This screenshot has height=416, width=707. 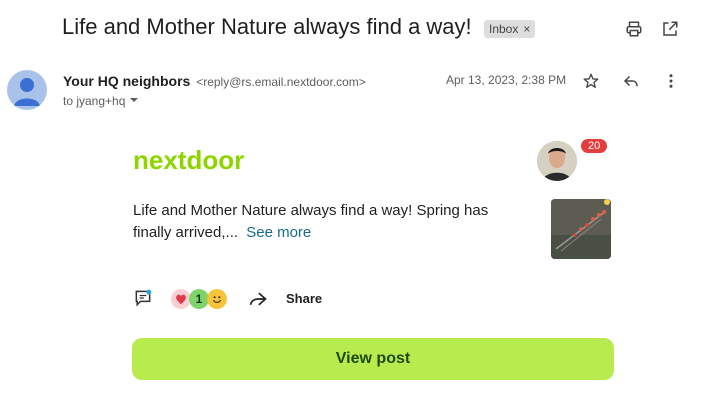 I want to click on brand-logo-text: nextdoor, so click(x=188, y=160).